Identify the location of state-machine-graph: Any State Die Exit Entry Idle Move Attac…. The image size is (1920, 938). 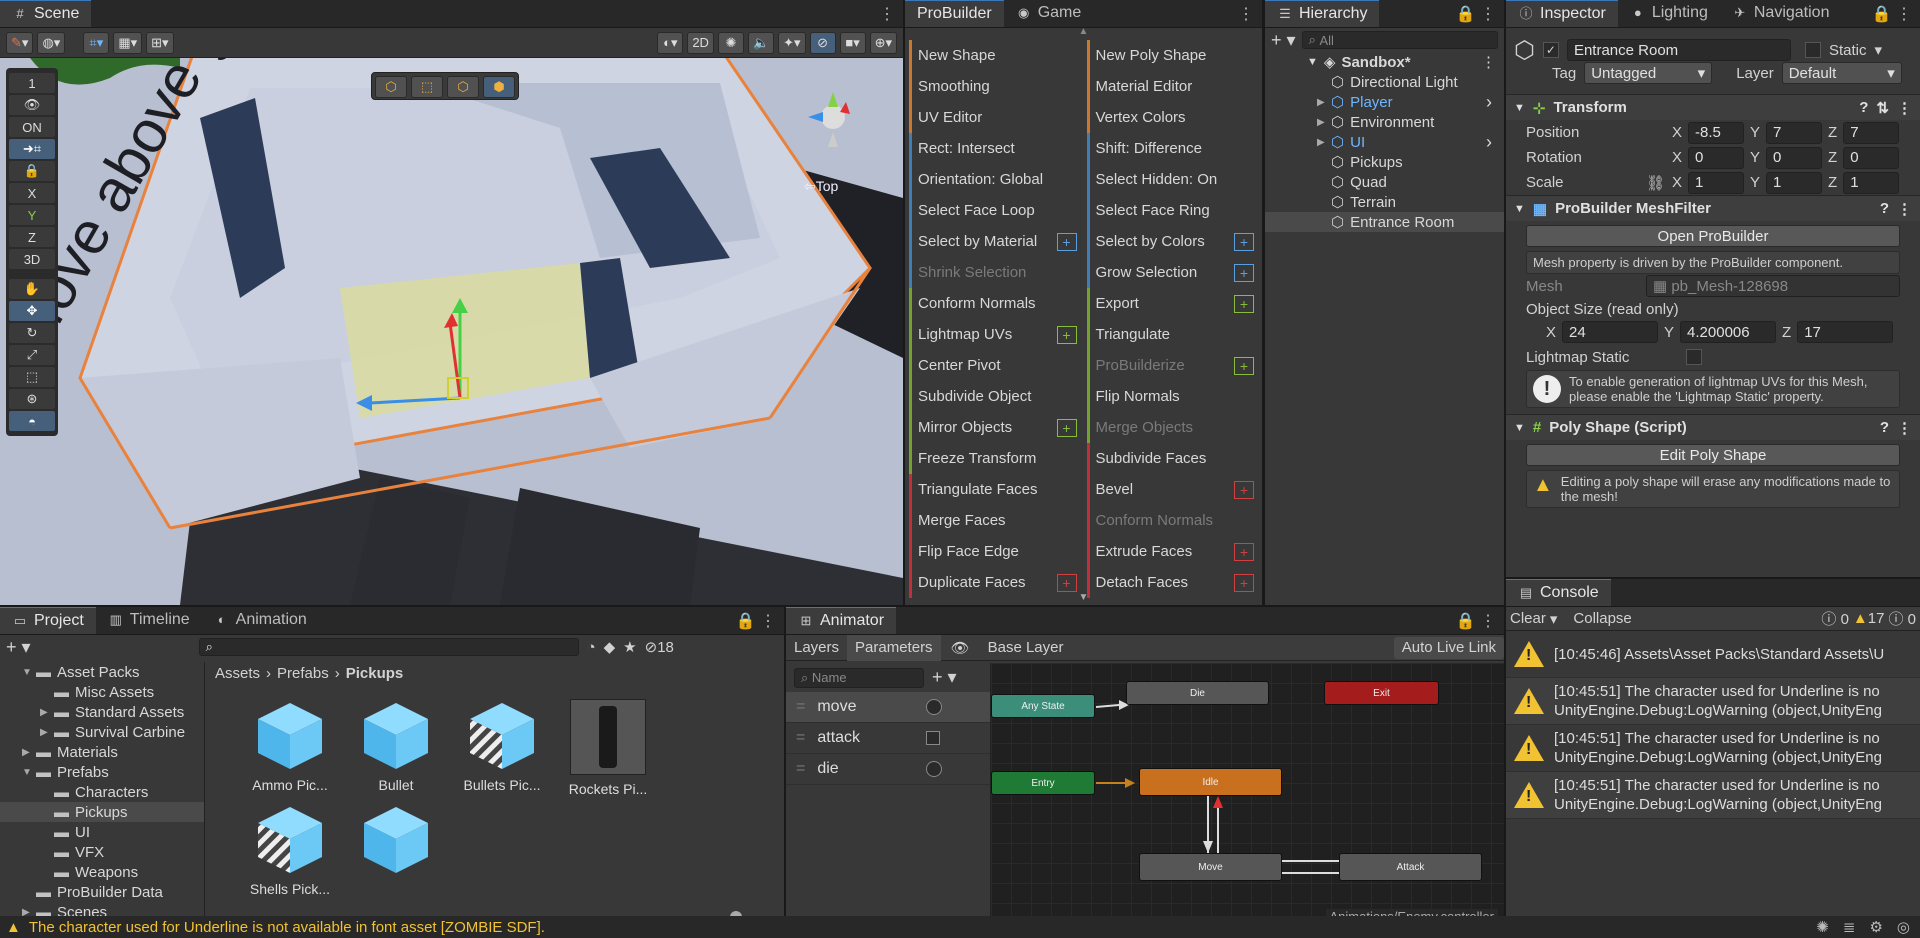
(1247, 794).